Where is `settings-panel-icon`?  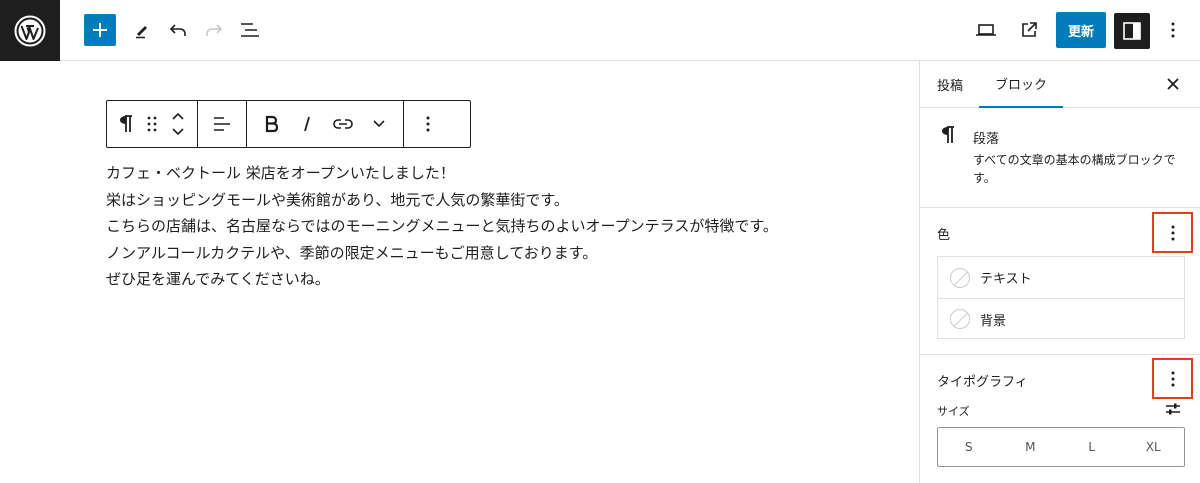 settings-panel-icon is located at coordinates (1132, 31).